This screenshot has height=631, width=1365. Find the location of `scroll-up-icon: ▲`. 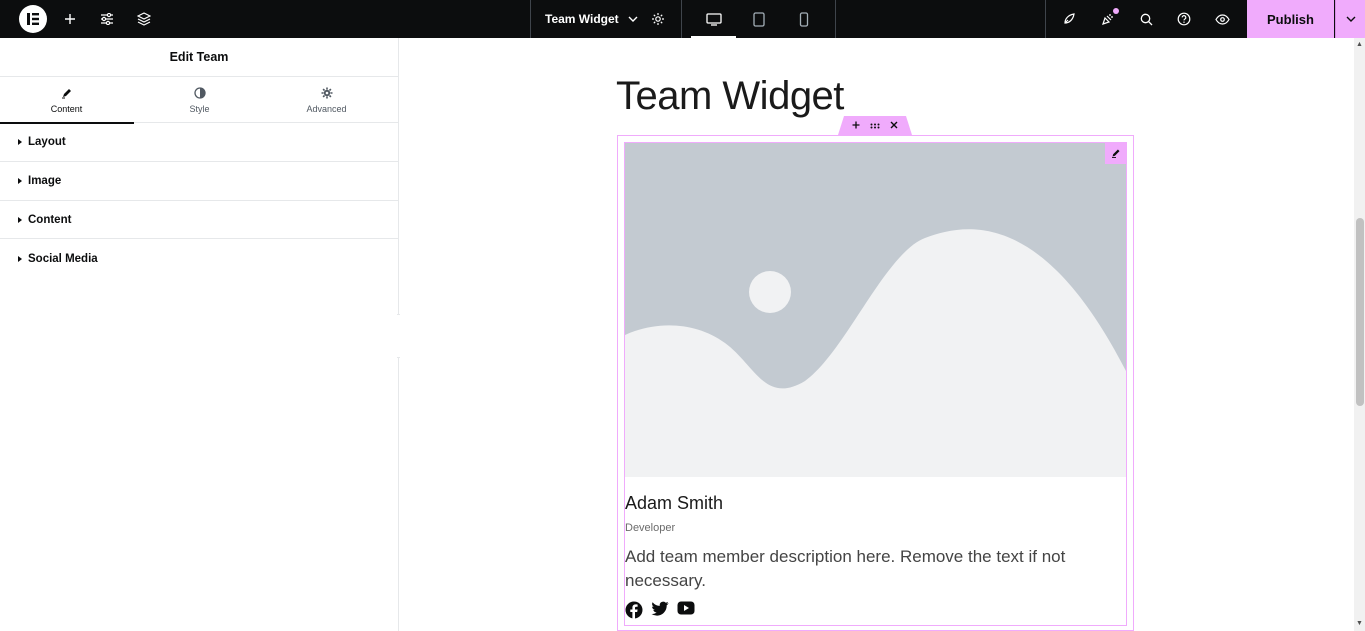

scroll-up-icon: ▲ is located at coordinates (1359, 44).